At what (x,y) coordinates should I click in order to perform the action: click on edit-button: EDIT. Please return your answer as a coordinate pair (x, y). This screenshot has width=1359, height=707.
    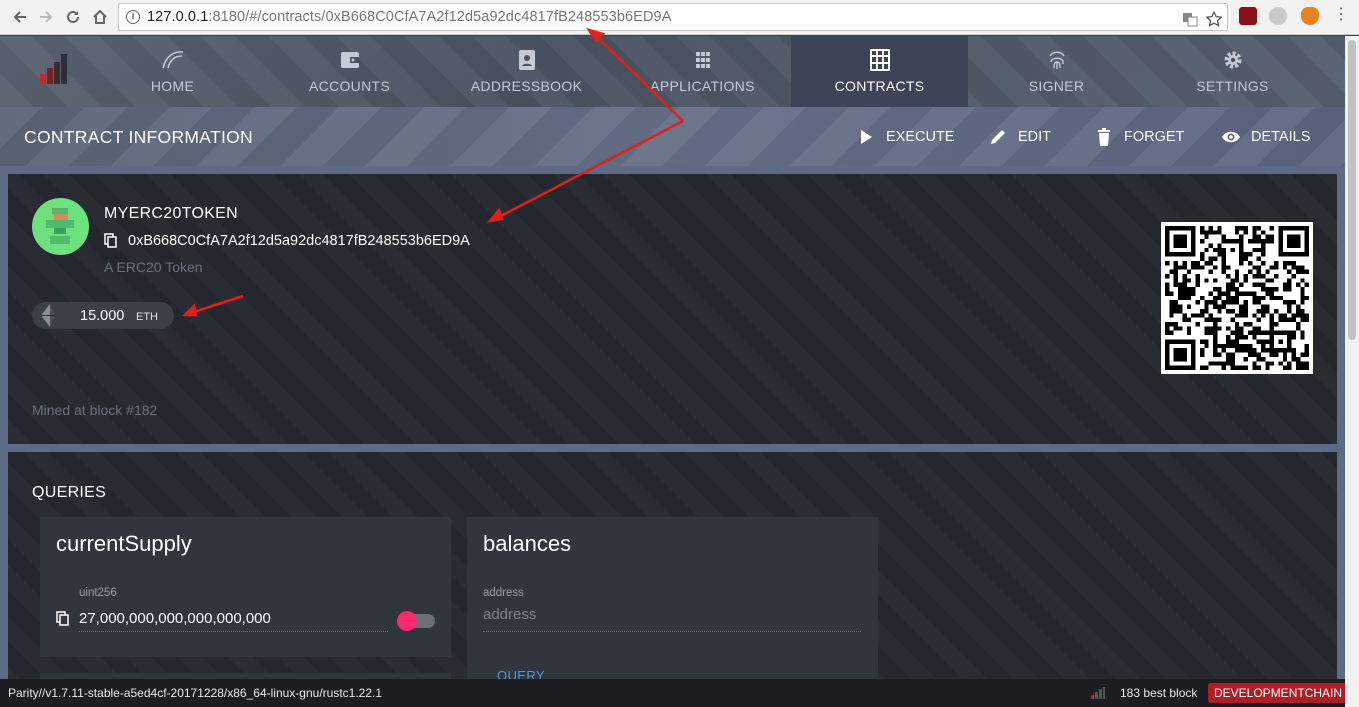
    Looking at the image, I should click on (1019, 137).